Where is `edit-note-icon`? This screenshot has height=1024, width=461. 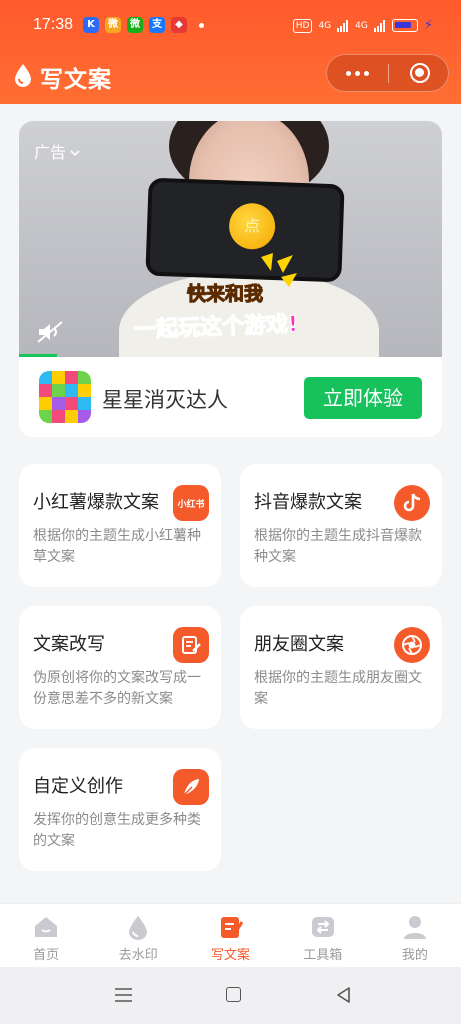 edit-note-icon is located at coordinates (191, 645).